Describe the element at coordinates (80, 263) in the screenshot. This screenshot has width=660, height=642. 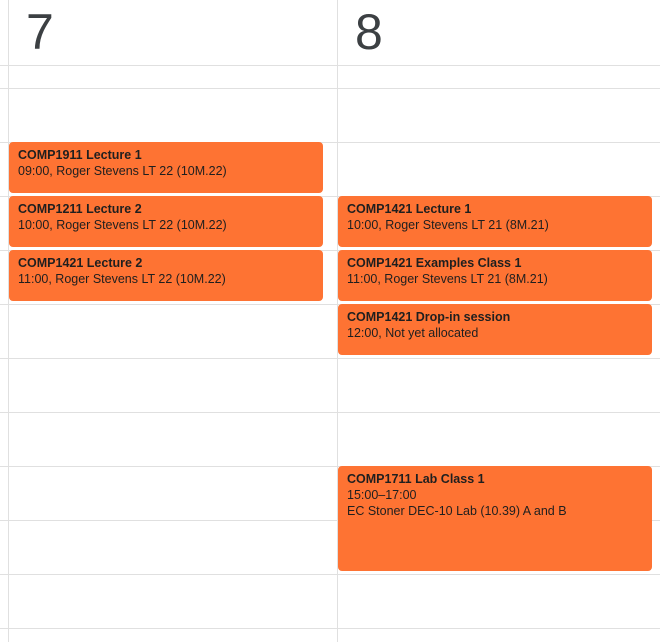
I see `event-title: COMP1421 Lecture 2` at that location.